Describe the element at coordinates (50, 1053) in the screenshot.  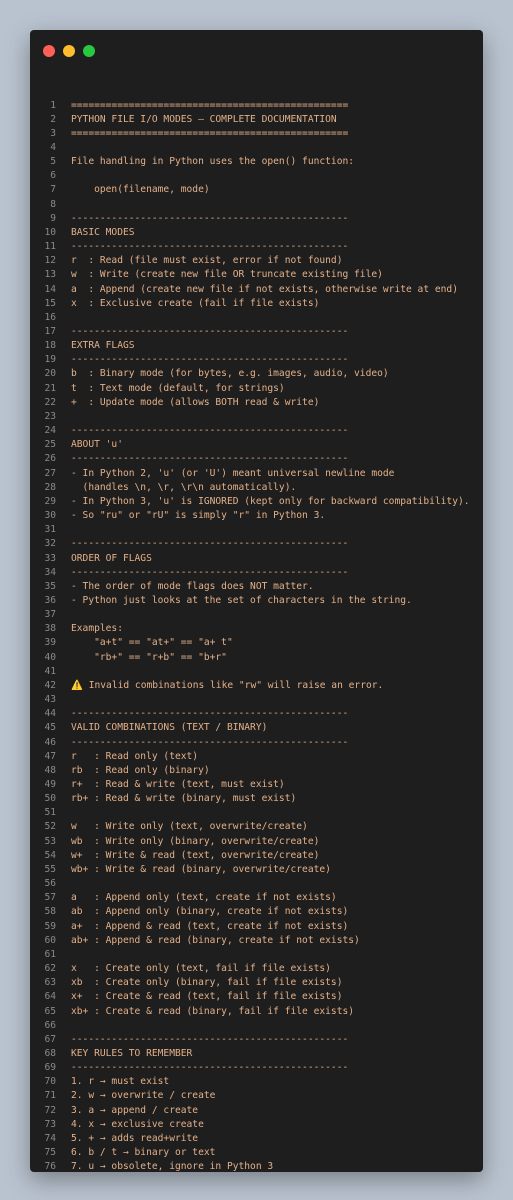
I see `line-number: 68` at that location.